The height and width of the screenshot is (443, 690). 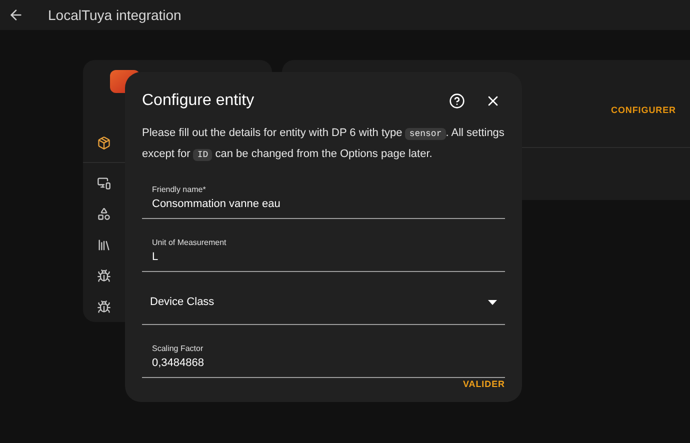 I want to click on submit-button: VALIDER, so click(x=484, y=385).